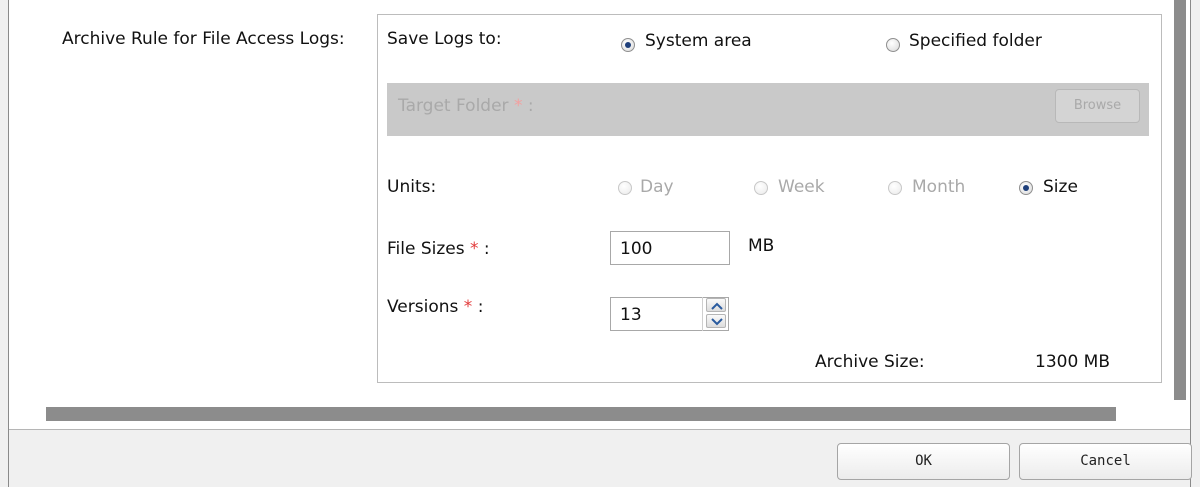 The width and height of the screenshot is (1200, 487). I want to click on versions-label: Versions * :, so click(435, 307).